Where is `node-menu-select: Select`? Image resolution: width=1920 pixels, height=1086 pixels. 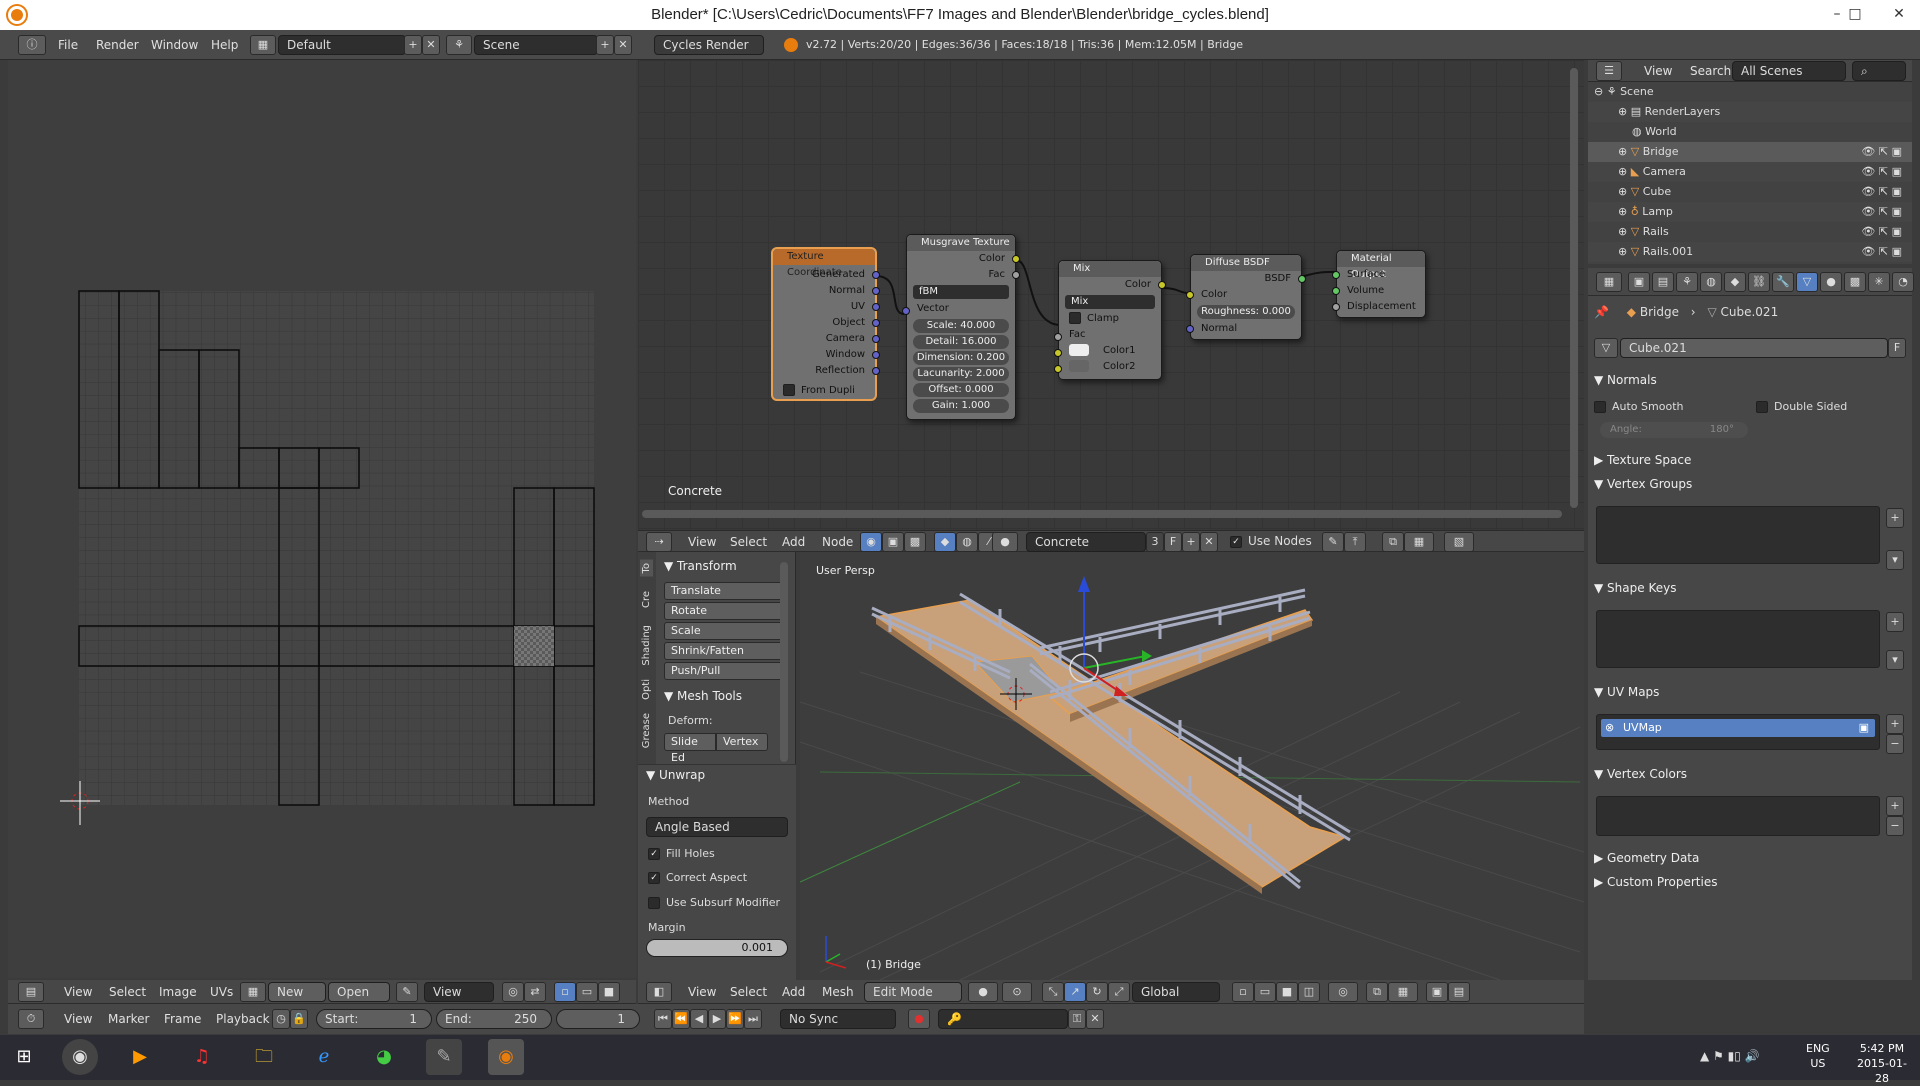
node-menu-select: Select is located at coordinates (748, 542).